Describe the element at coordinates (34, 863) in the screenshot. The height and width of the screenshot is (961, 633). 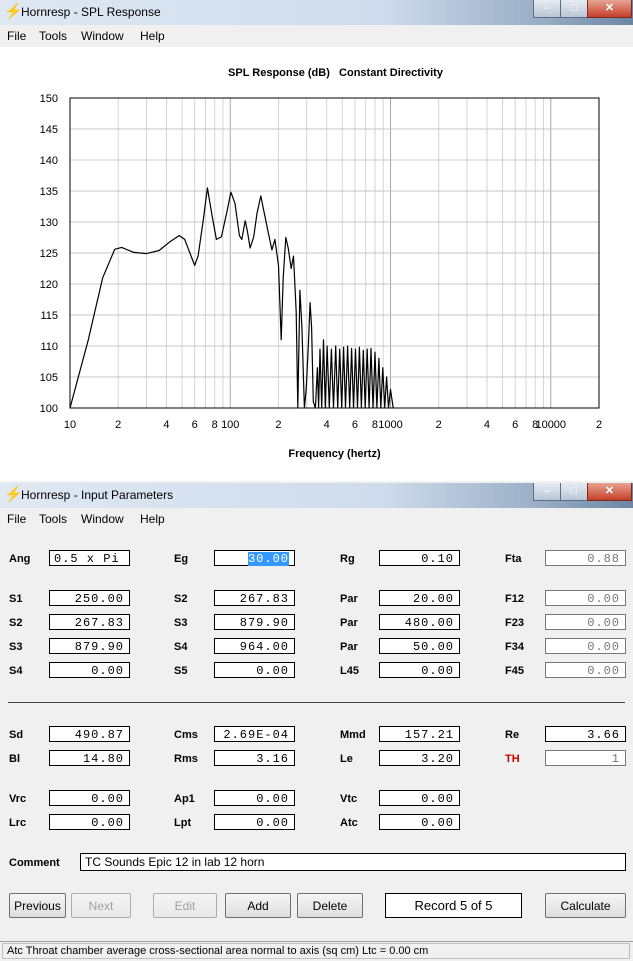
I see `comment-label: Comment` at that location.